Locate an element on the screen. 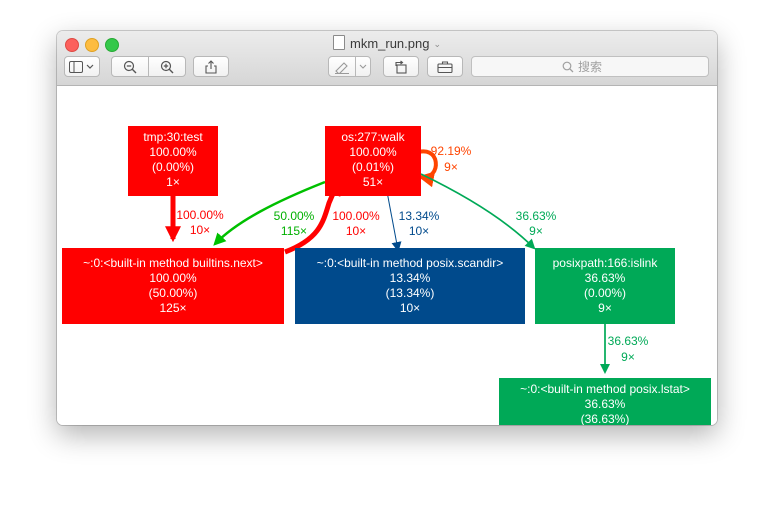 The width and height of the screenshot is (773, 505). rotate-button is located at coordinates (401, 66).